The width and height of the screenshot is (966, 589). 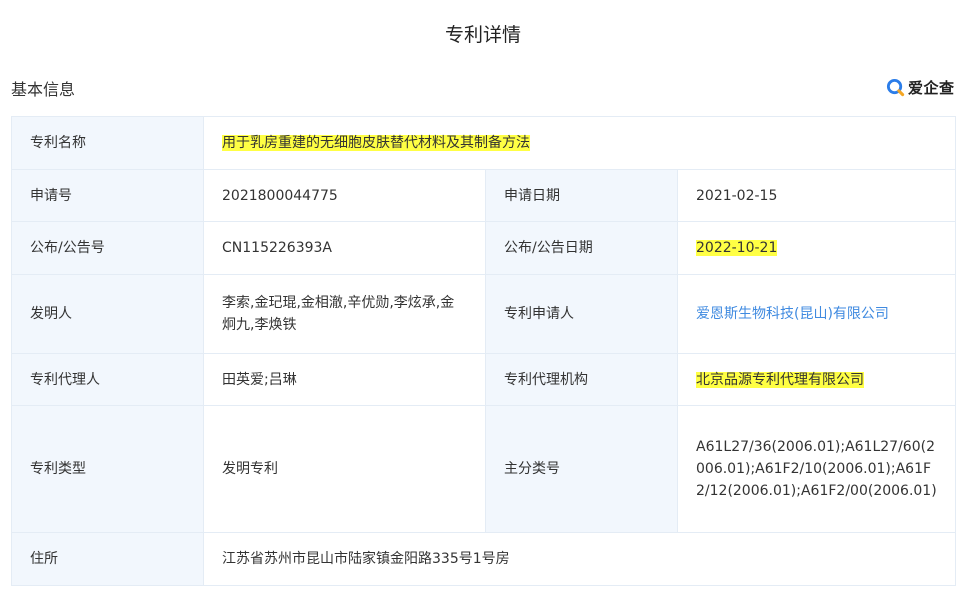 I want to click on publication-no-label: 公布/公告号, so click(x=107, y=248).